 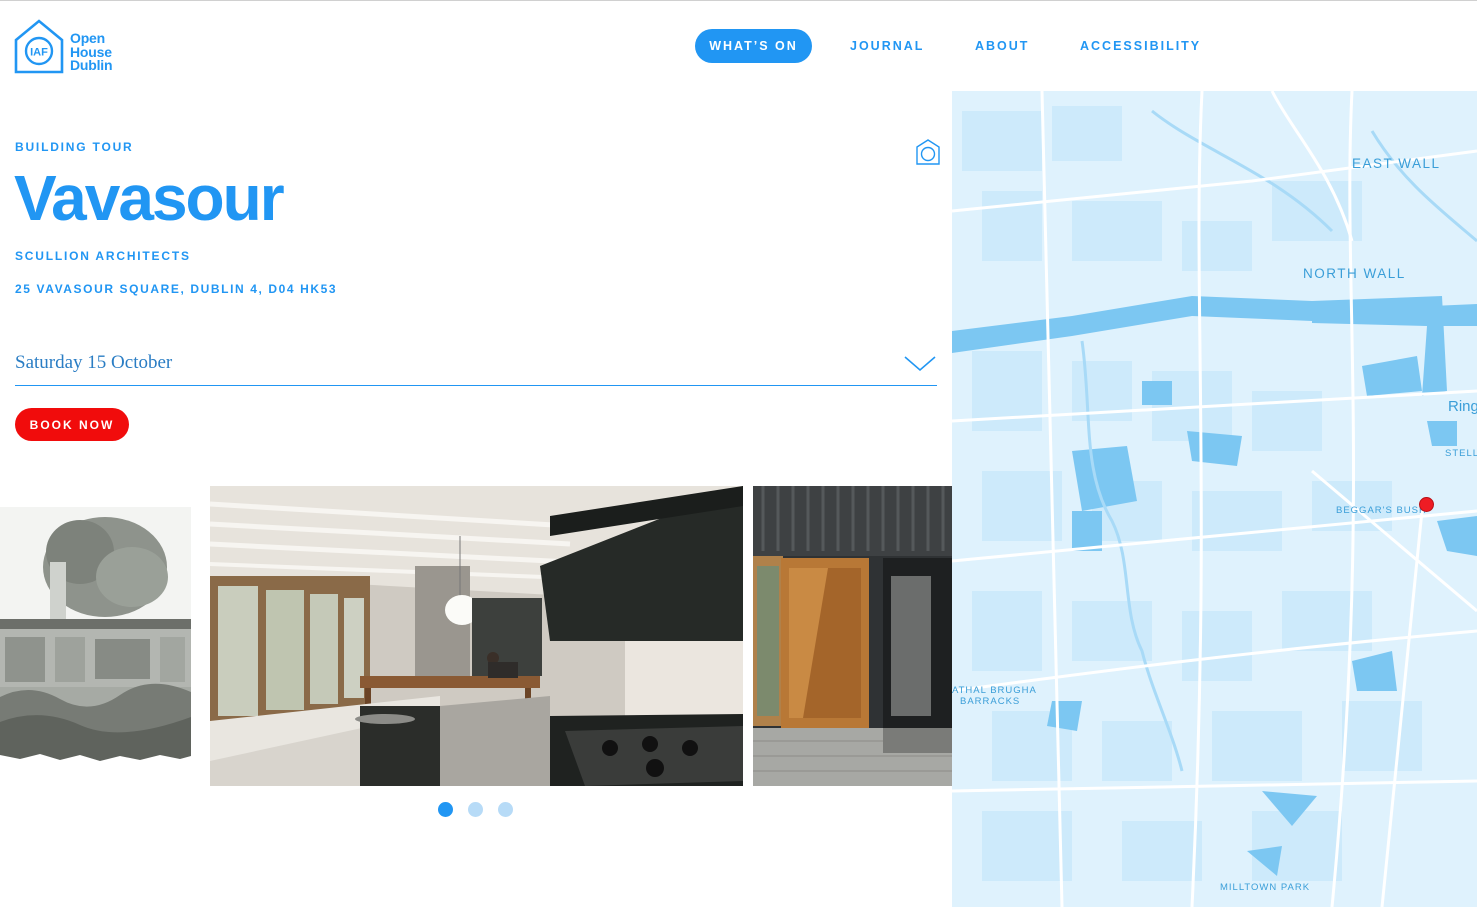 I want to click on nav-journal: JOURNAL, so click(x=887, y=46).